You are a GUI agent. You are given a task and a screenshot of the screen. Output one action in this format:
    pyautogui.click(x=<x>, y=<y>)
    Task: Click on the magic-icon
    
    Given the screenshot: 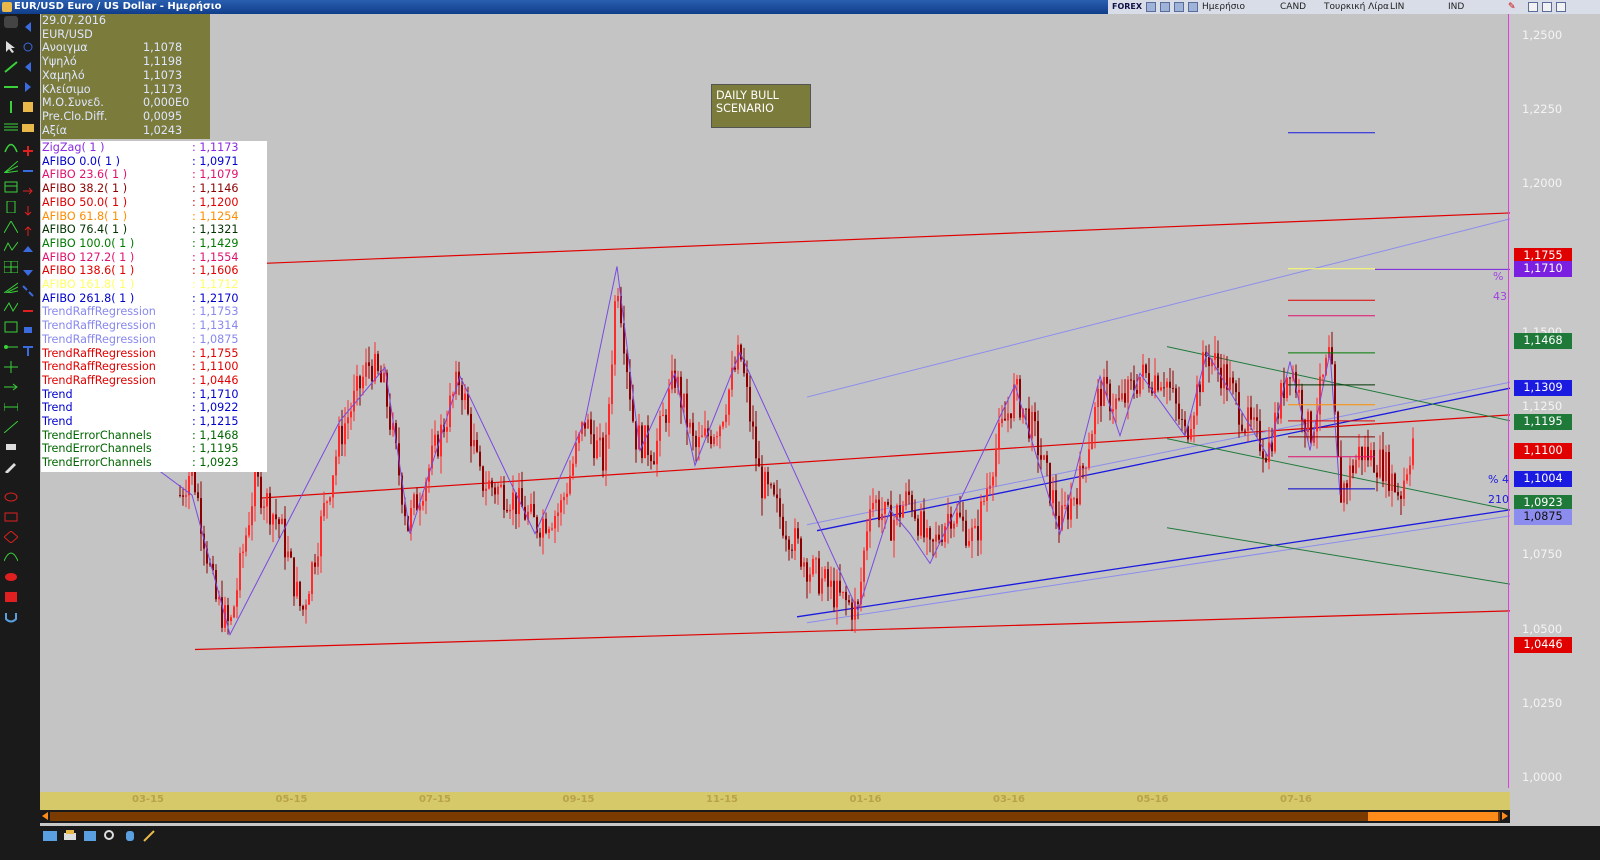 What is the action you would take?
    pyautogui.click(x=150, y=835)
    